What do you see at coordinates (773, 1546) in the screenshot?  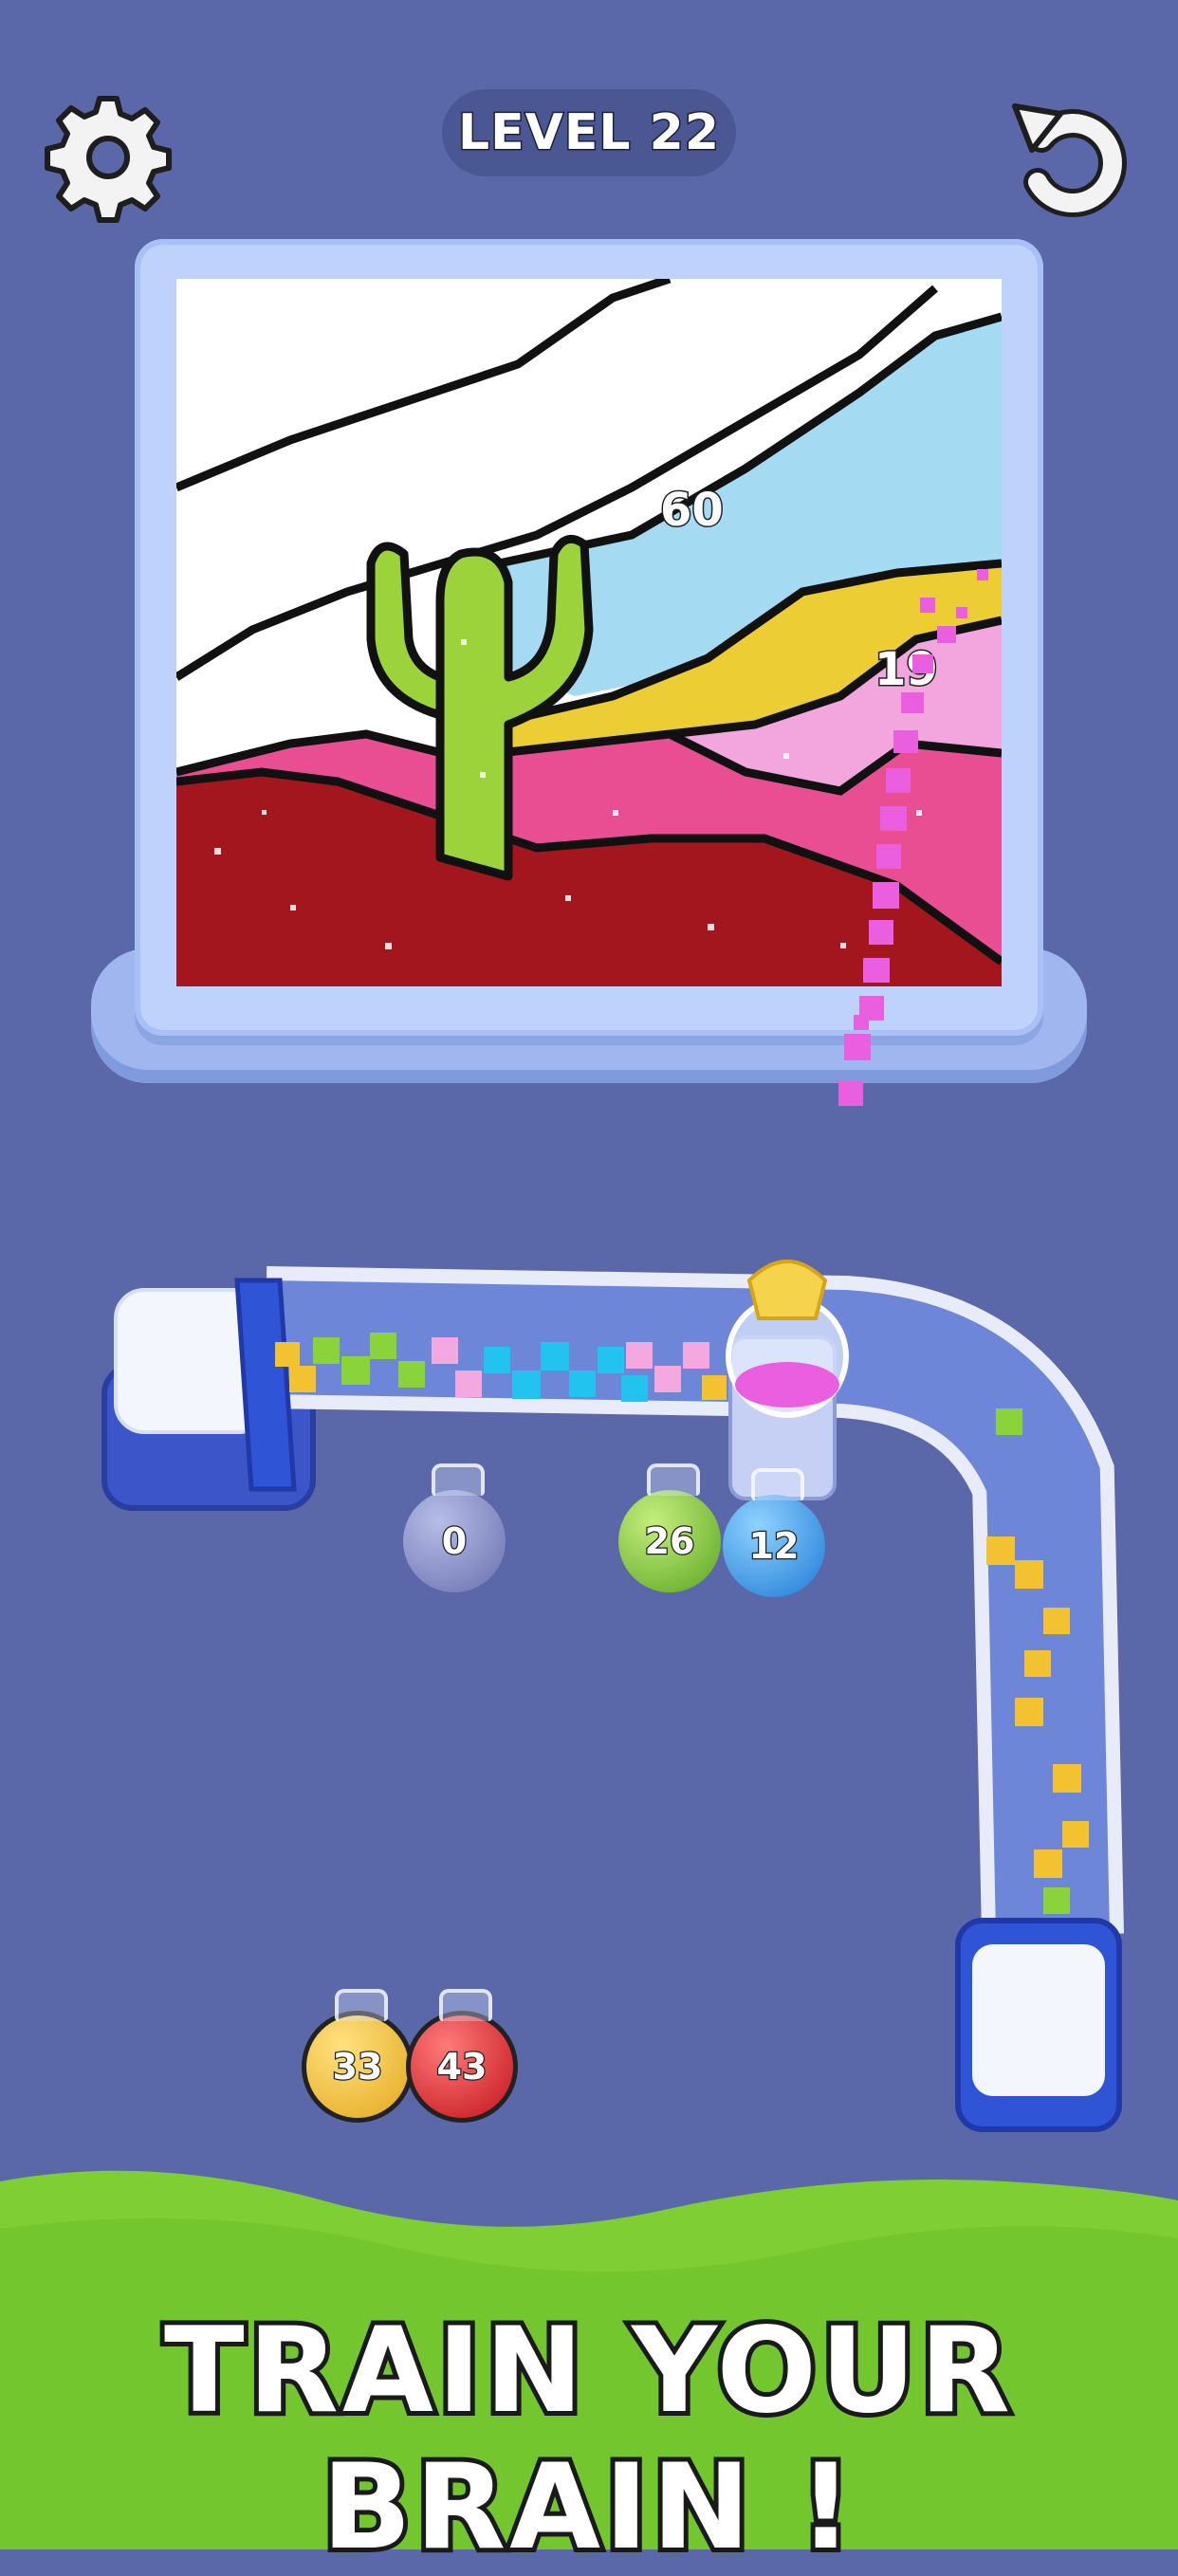 I see `jar-count: 12` at bounding box center [773, 1546].